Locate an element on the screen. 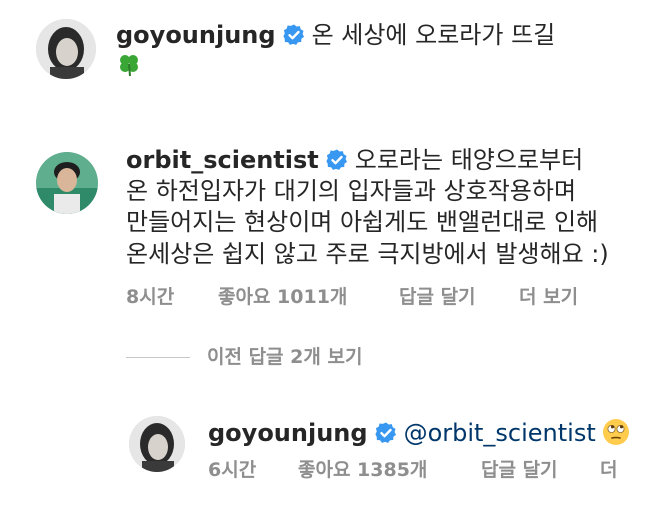 The image size is (650, 512). comment-2-text-2: 온 하전입자가 대기의 입자들과 상호작용하며 is located at coordinates (351, 191).